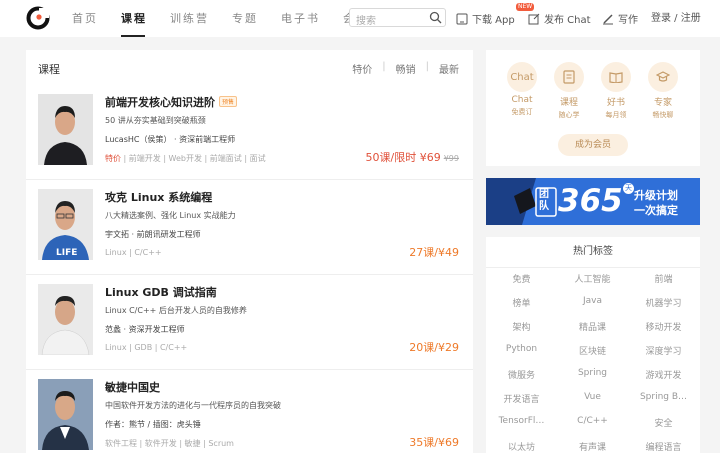  Describe the element at coordinates (592, 278) in the screenshot. I see `hot-tag: 人工智能` at that location.